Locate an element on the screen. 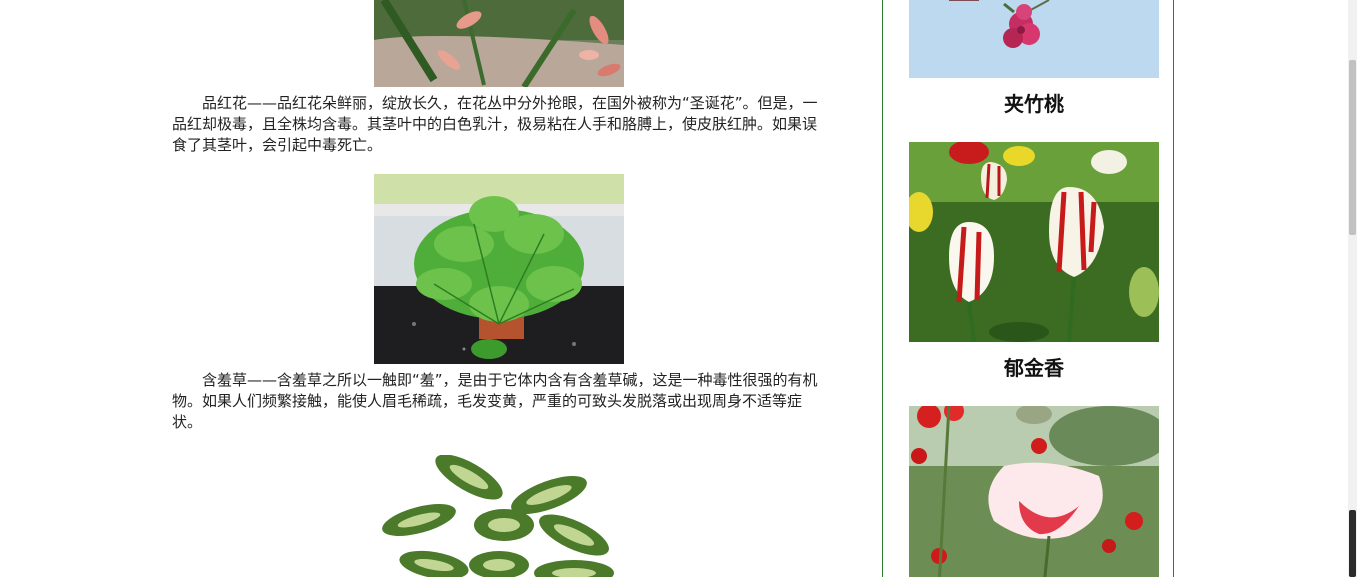 This screenshot has height=577, width=1357. oleander-caption: 夹竹桃 is located at coordinates (1034, 102).